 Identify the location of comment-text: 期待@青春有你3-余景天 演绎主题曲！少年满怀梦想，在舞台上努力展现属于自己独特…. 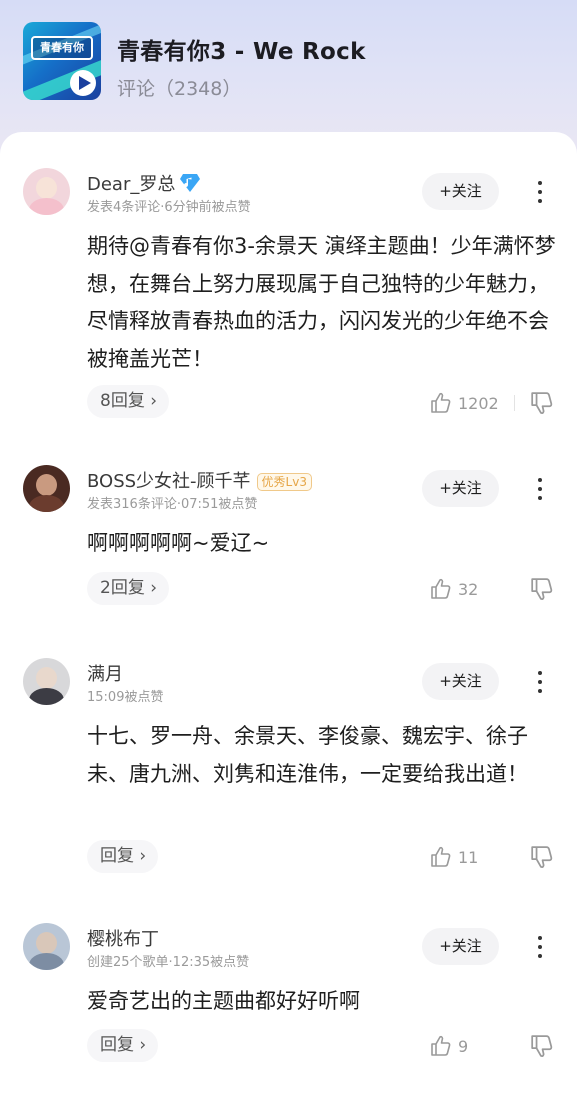
(321, 302).